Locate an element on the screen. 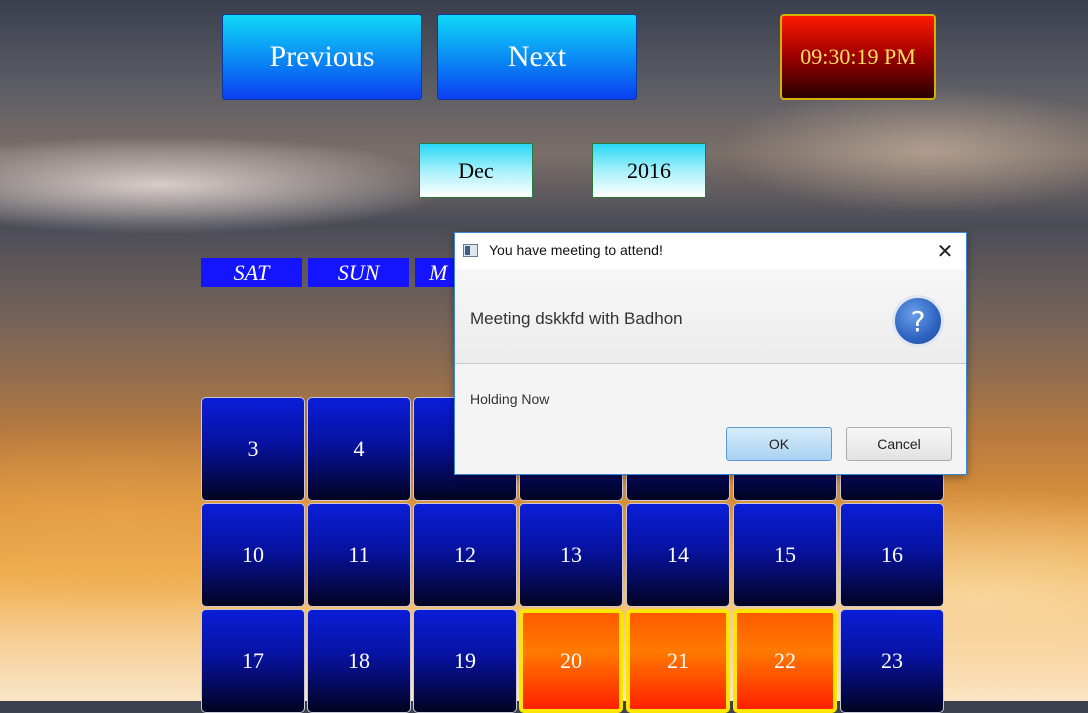  dialog-content-text: Holding Now is located at coordinates (510, 399).